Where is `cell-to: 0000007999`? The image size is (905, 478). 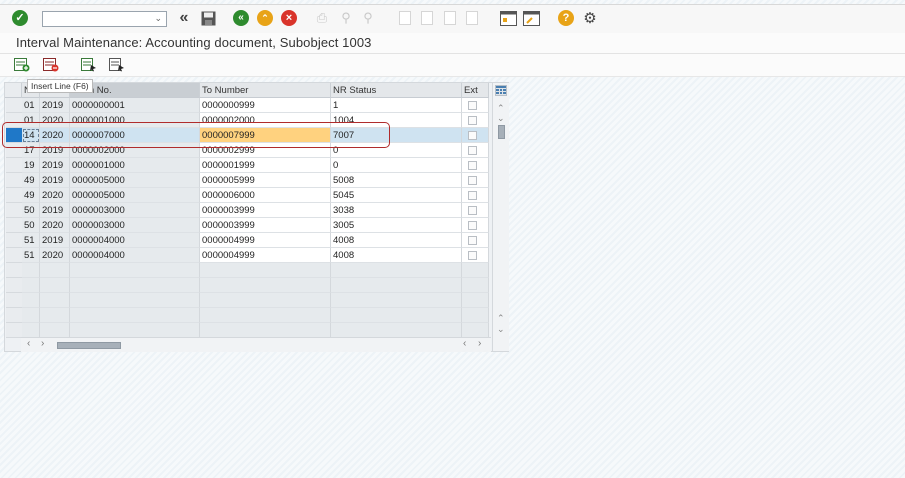
cell-to: 0000007999 is located at coordinates (265, 135).